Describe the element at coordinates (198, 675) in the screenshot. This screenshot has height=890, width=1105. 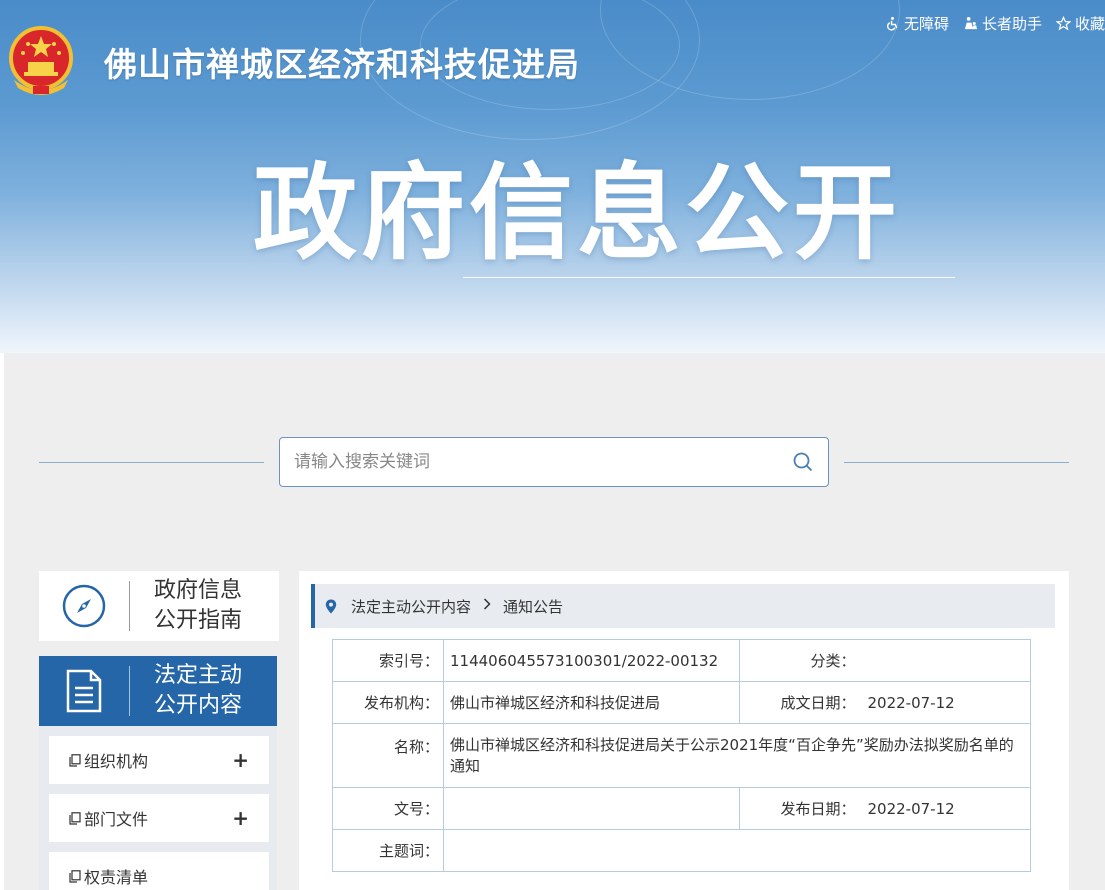
I see `legal-label-line1: 法定主动` at that location.